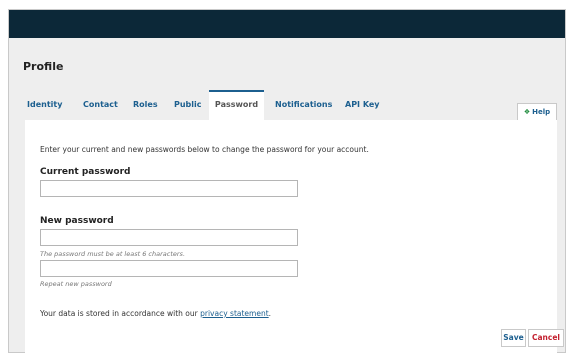 This screenshot has width=575, height=362. What do you see at coordinates (85, 172) in the screenshot?
I see `current-password-label: Current password` at bounding box center [85, 172].